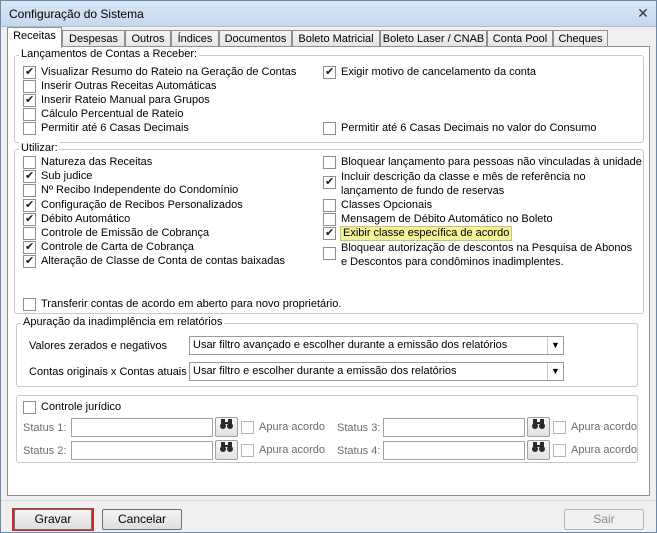 This screenshot has height=533, width=657. Describe the element at coordinates (439, 72) in the screenshot. I see `checkbox-label: Exigir motivo de cancelamento da conta` at that location.